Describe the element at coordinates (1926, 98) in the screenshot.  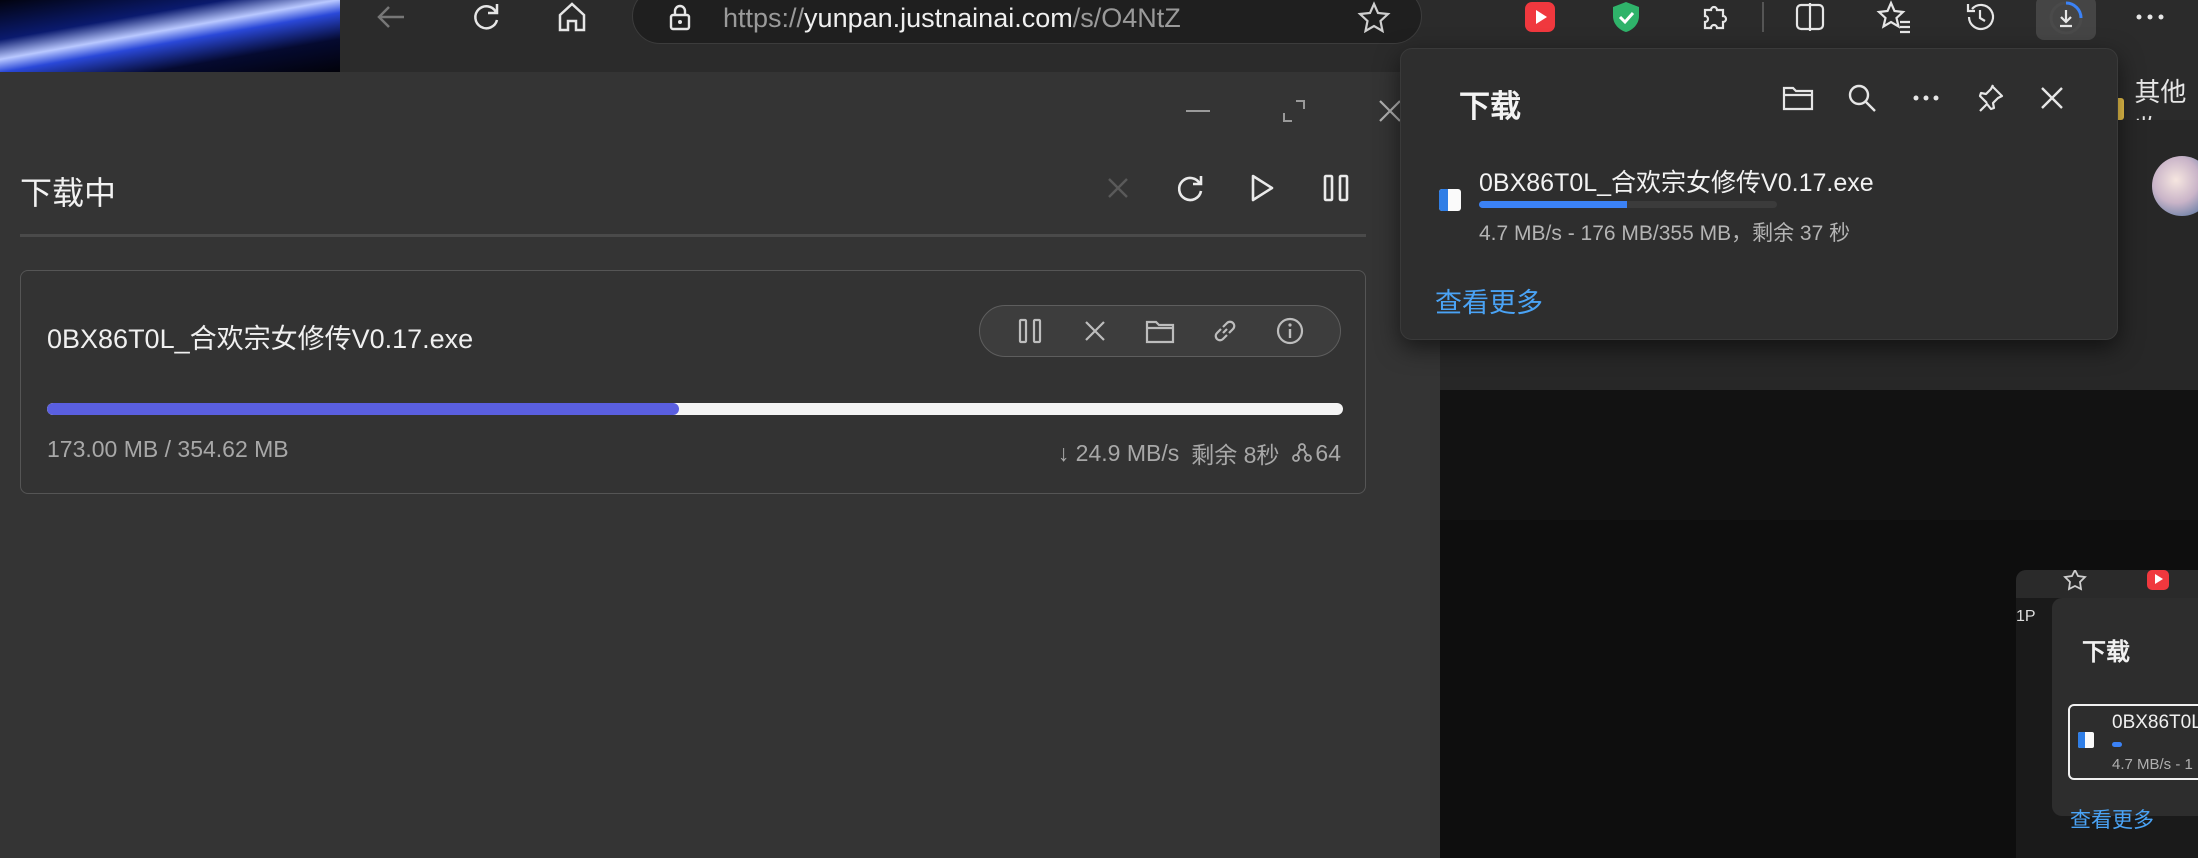
I see `more-options-icon` at that location.